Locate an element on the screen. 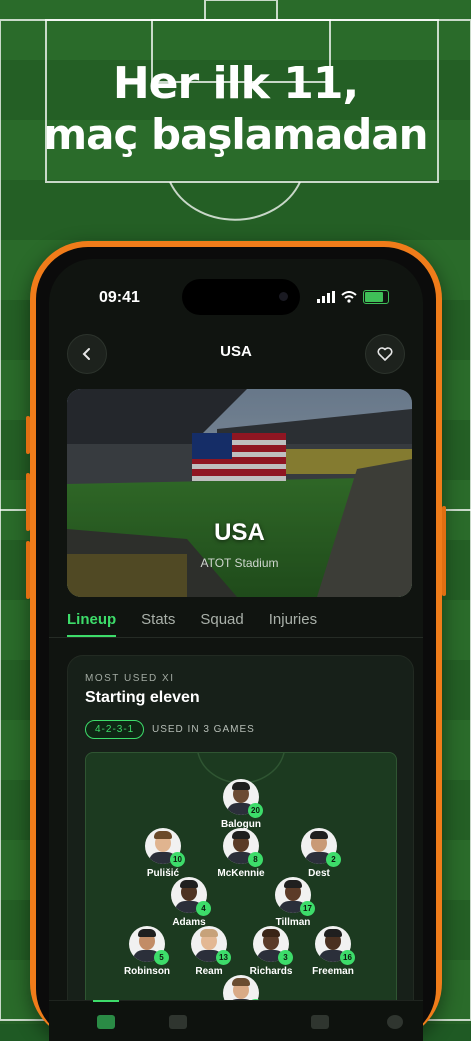 This screenshot has width=471, height=1041. trophy-icon is located at coordinates (253, 1022).